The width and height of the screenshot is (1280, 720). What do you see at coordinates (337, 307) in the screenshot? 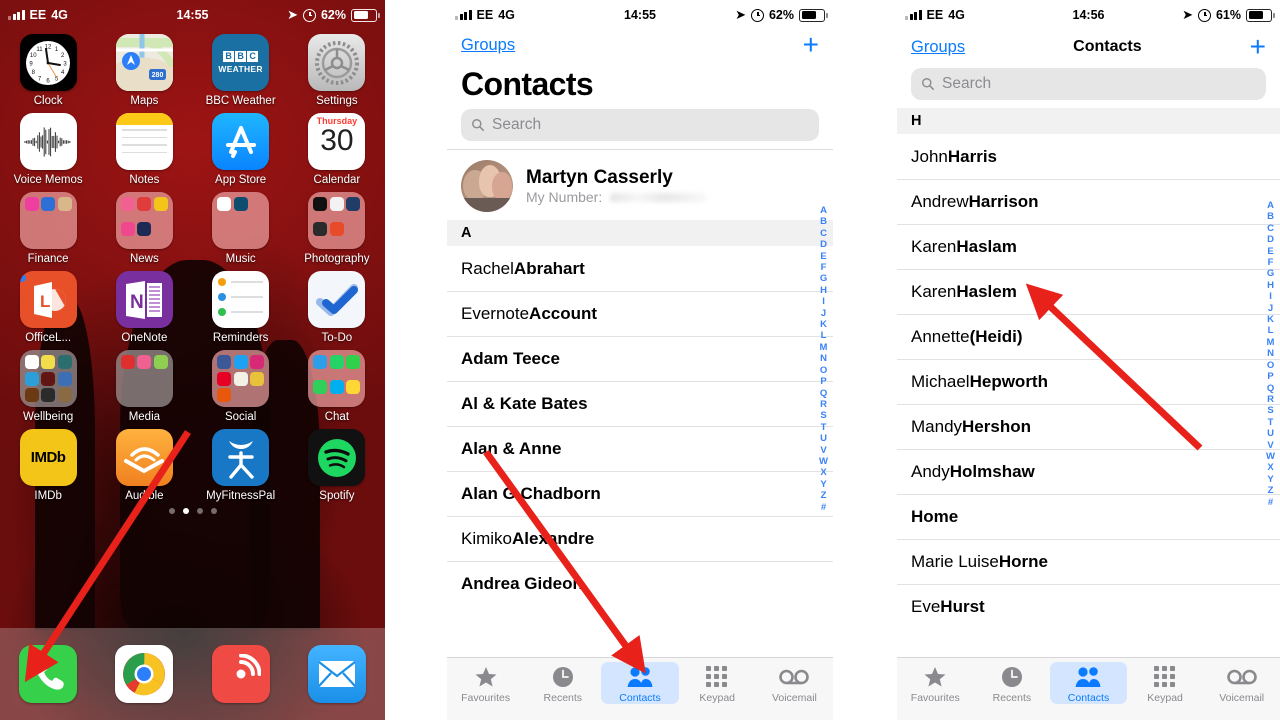
I see `app-to-do: To-Do` at bounding box center [337, 307].